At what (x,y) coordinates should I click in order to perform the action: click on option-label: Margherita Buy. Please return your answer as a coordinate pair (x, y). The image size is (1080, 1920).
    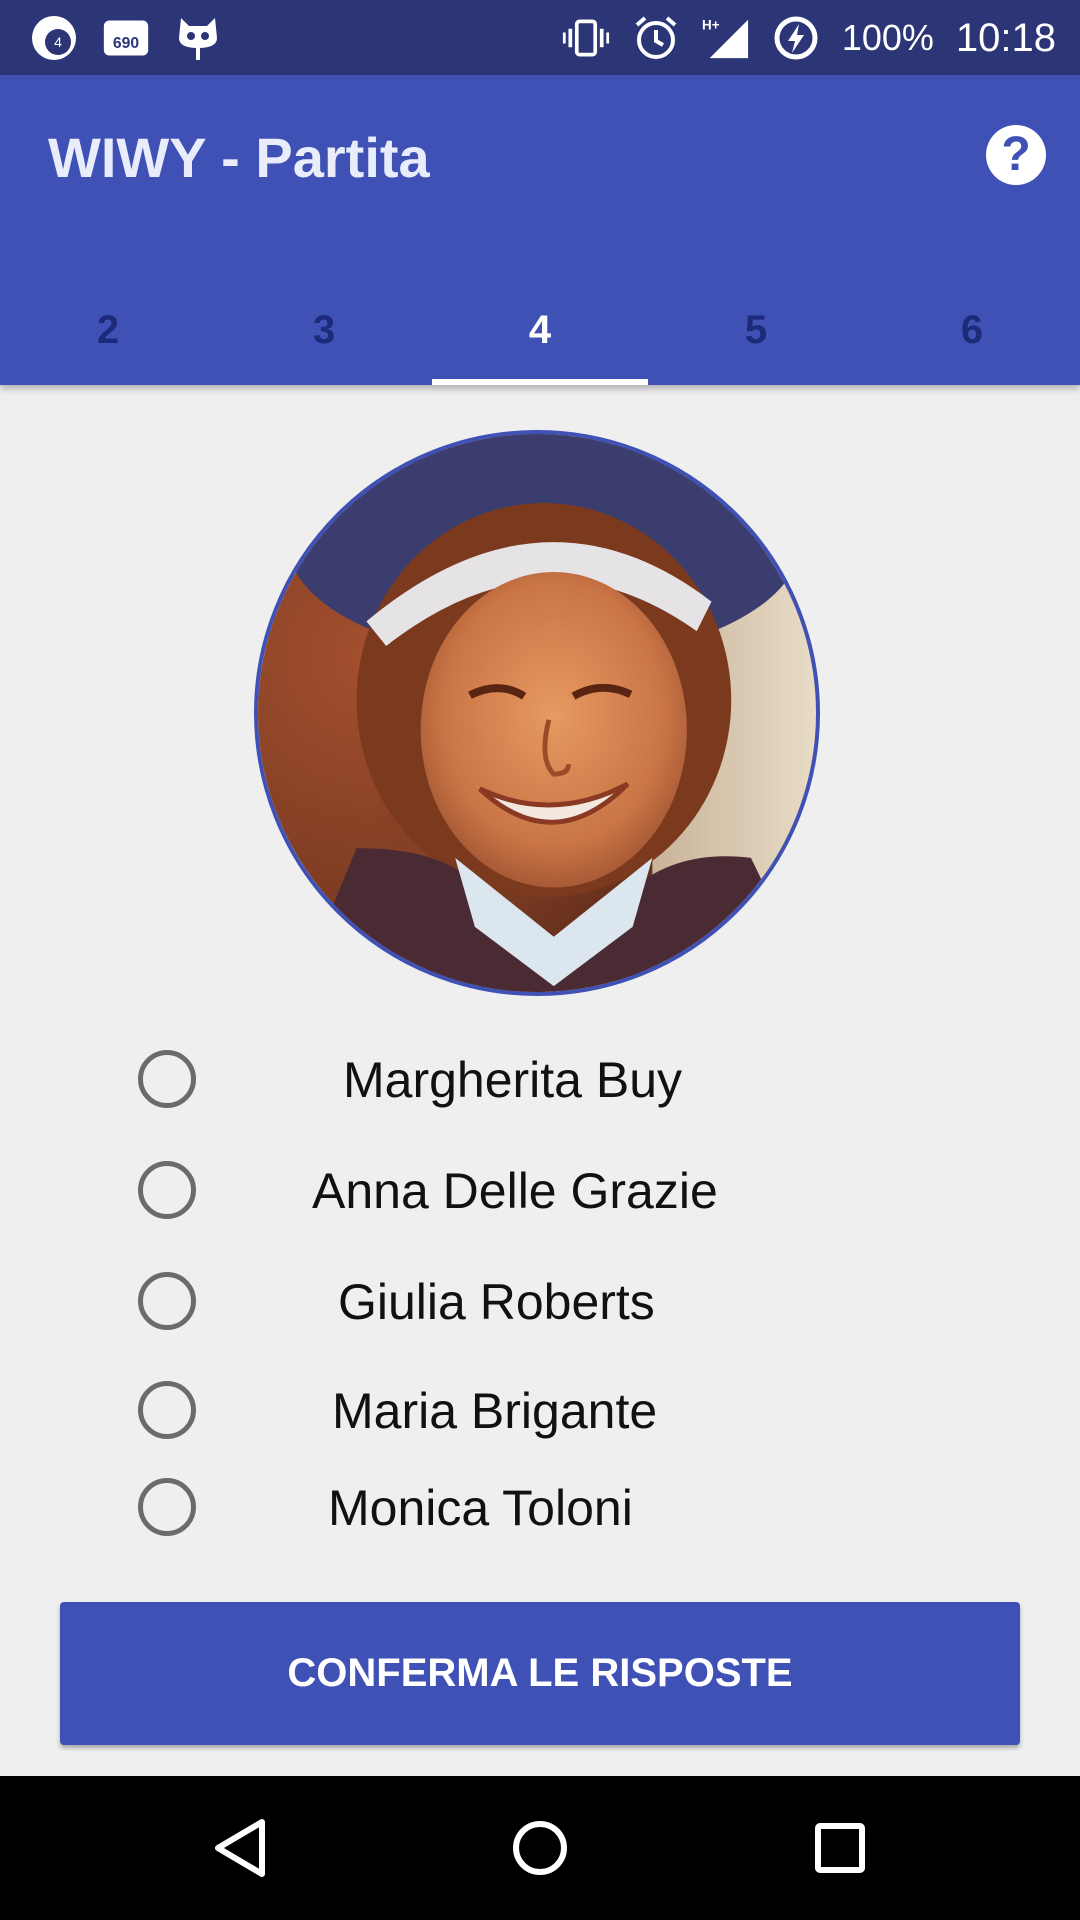
    Looking at the image, I should click on (512, 1080).